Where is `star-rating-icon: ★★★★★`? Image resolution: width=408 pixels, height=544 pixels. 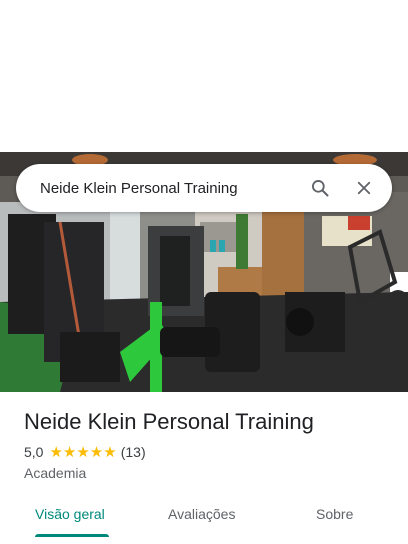 star-rating-icon: ★★★★★ is located at coordinates (83, 452).